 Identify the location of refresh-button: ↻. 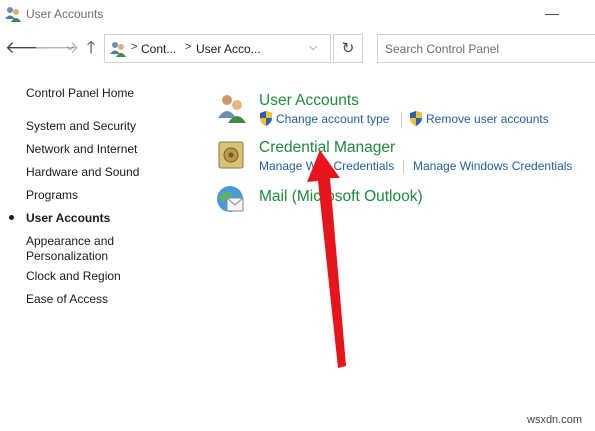
(348, 48).